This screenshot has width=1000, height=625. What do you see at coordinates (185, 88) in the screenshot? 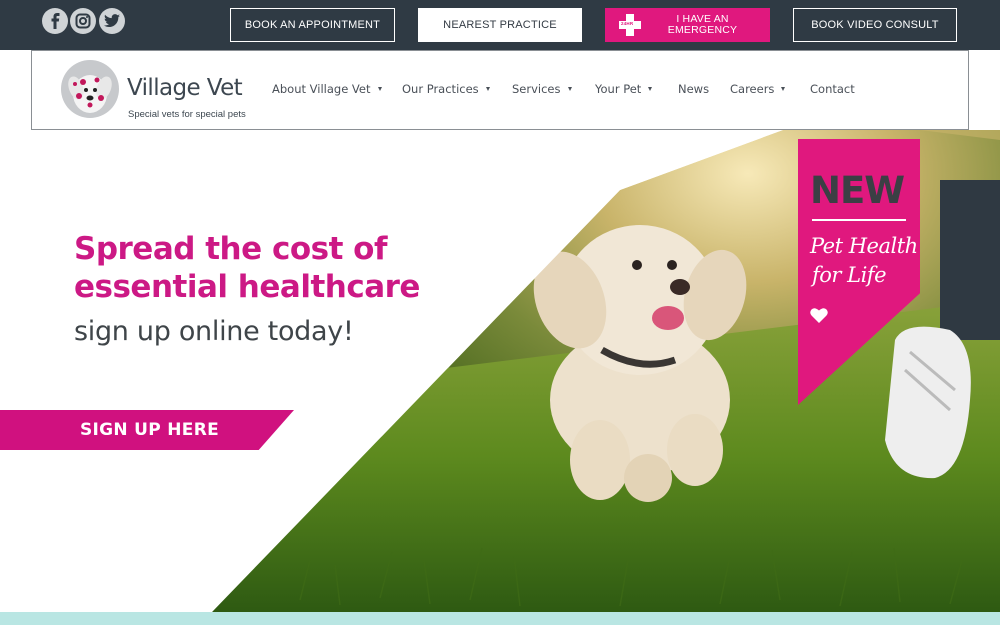
I see `brand-name: Village Vet` at bounding box center [185, 88].